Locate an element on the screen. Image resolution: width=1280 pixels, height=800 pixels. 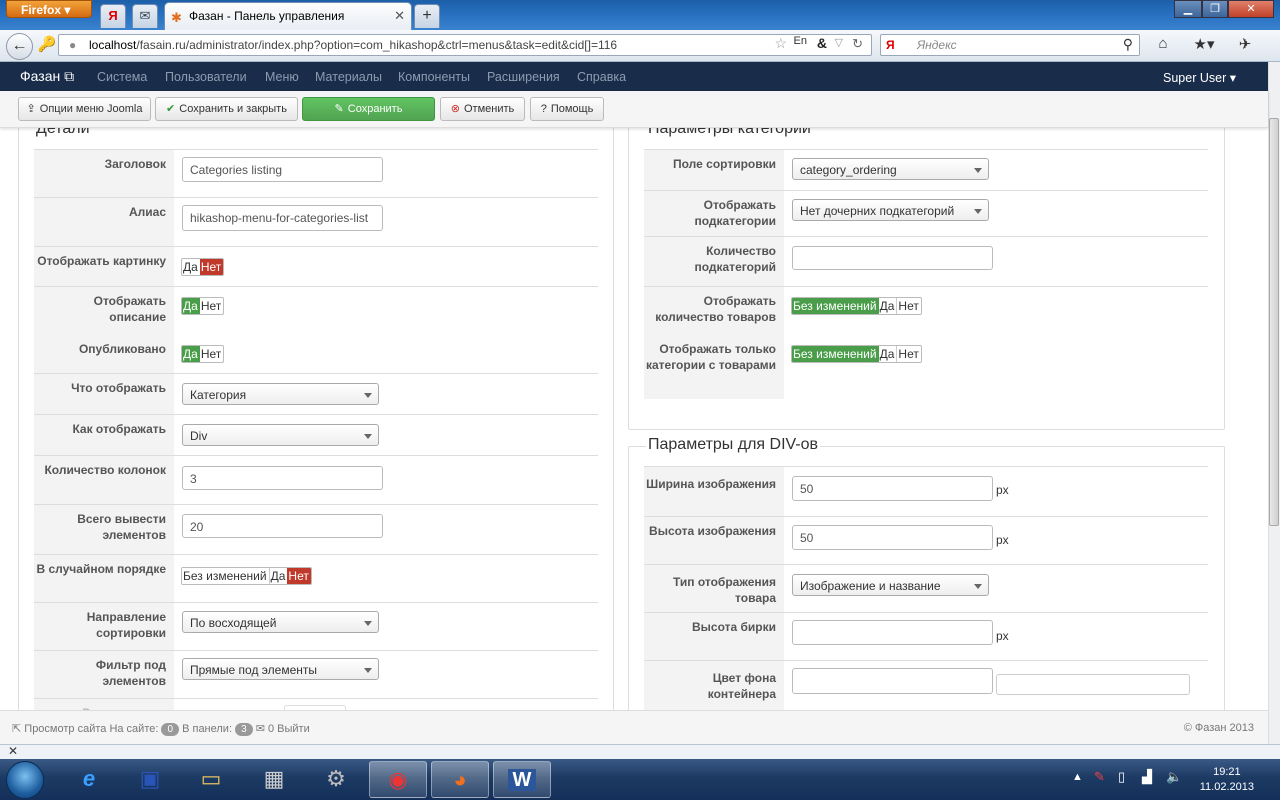
tray-pen-icon: ✎ is located at coordinates (1099, 777).